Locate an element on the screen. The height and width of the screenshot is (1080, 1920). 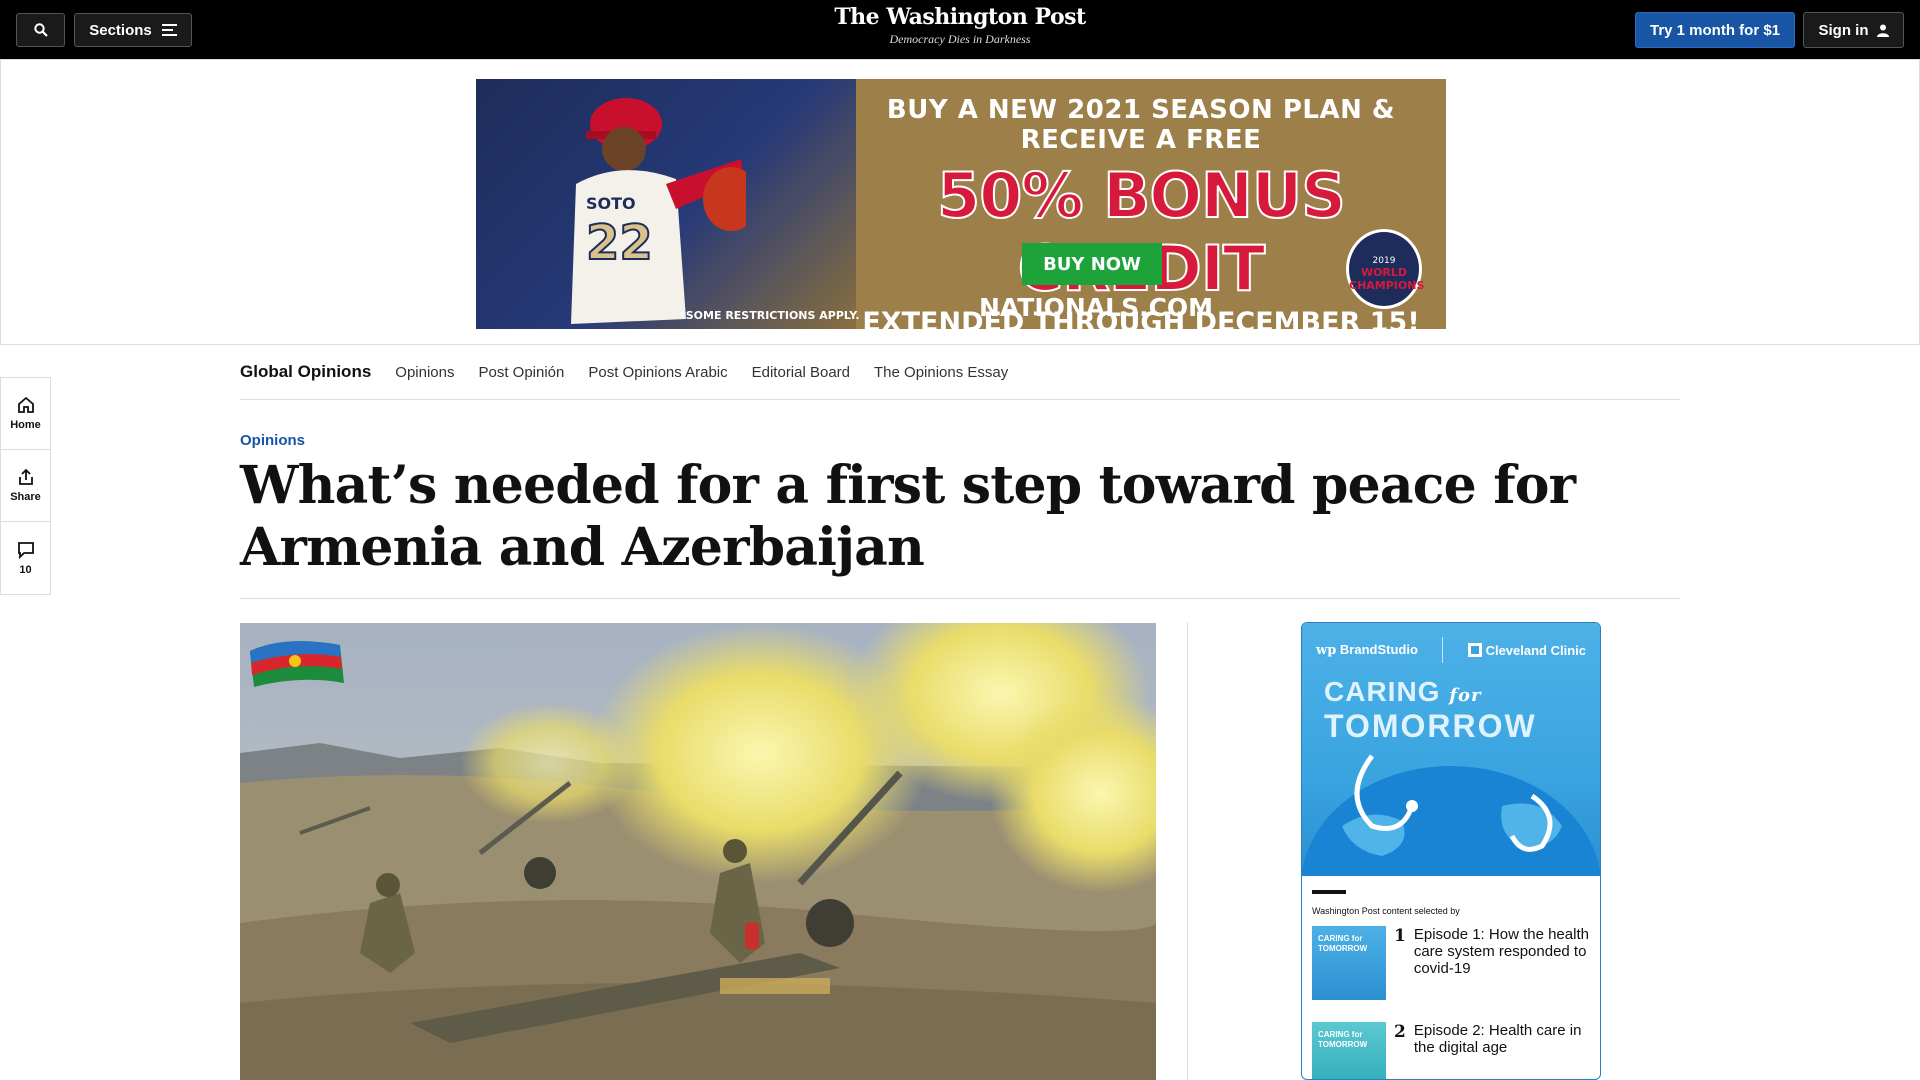
article-kicker: Opinions is located at coordinates (272, 440).